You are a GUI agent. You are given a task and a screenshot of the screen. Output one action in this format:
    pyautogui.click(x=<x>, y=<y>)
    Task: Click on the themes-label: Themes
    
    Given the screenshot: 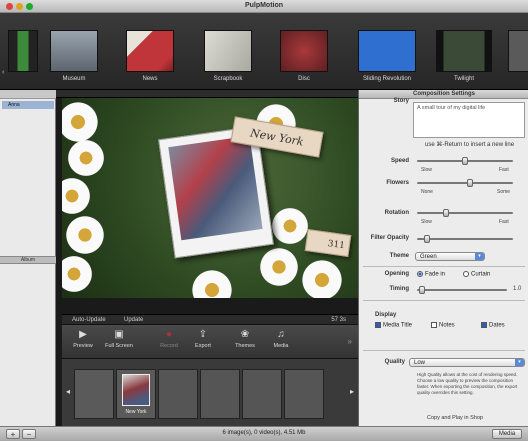 What is the action you would take?
    pyautogui.click(x=245, y=346)
    